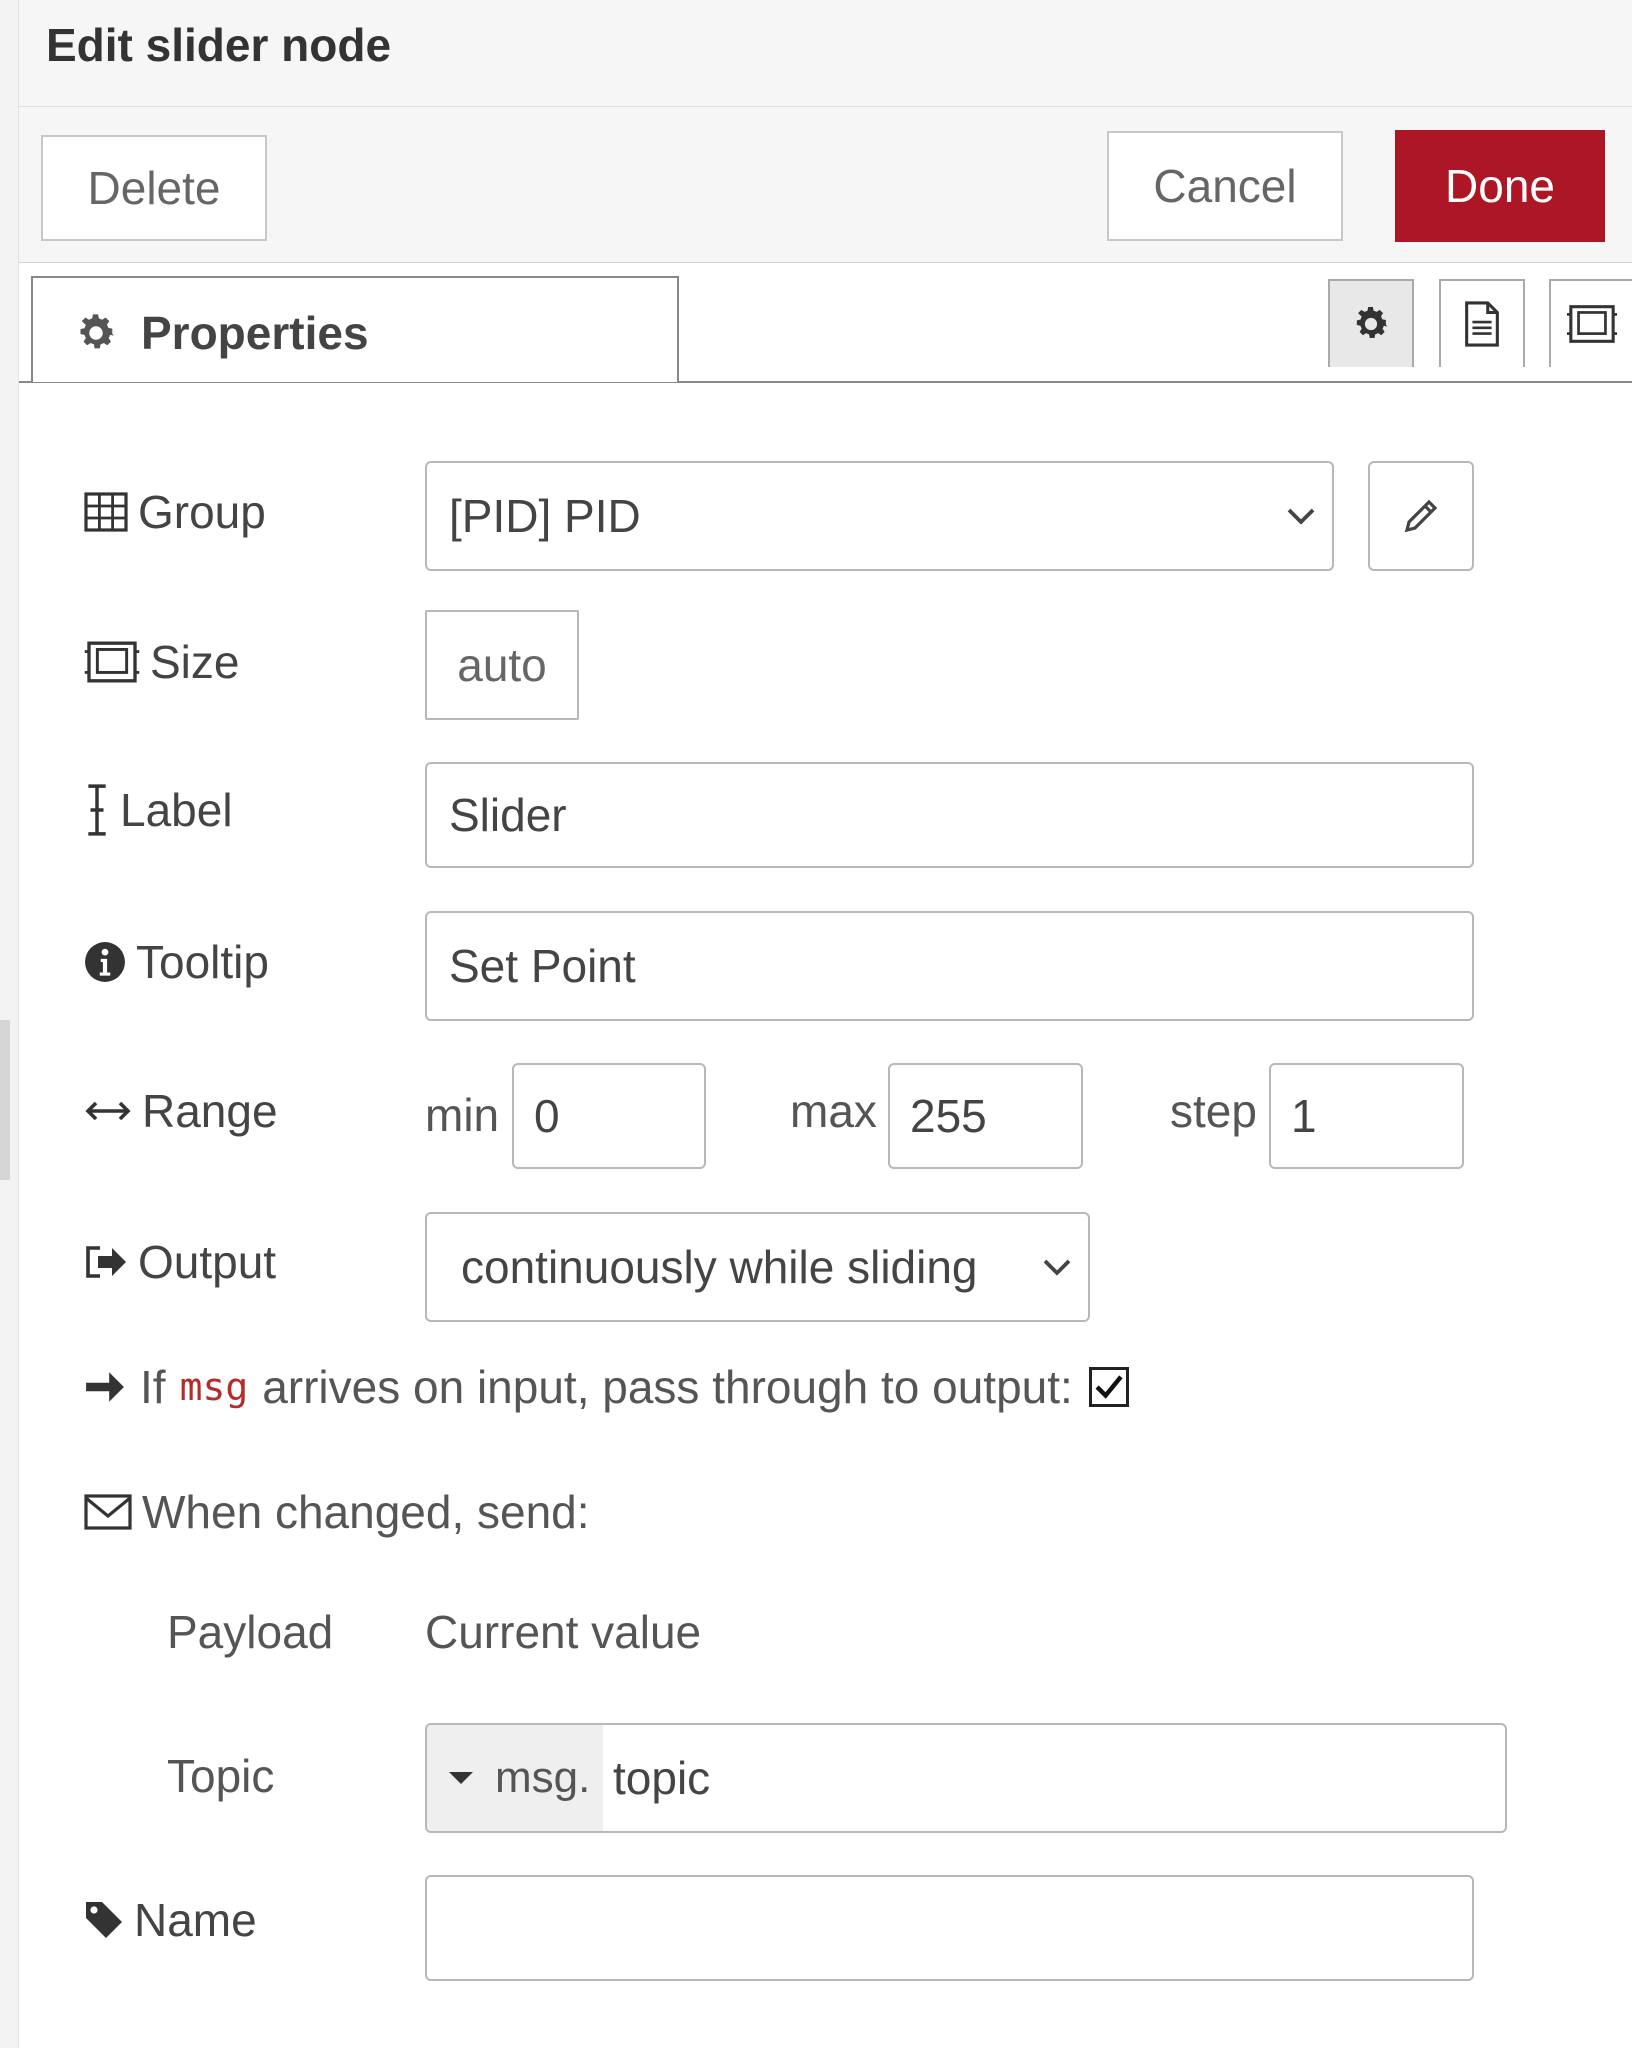  I want to click on output-select: continuously while sliding, so click(757, 1267).